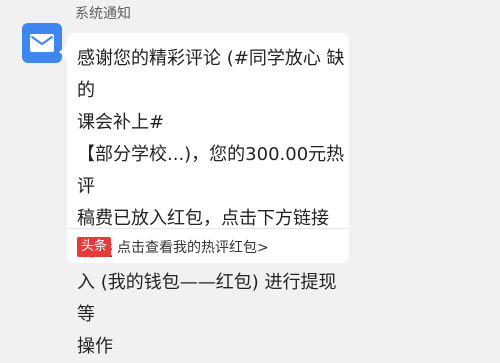 The height and width of the screenshot is (363, 500). I want to click on bubble-divider, so click(208, 228).